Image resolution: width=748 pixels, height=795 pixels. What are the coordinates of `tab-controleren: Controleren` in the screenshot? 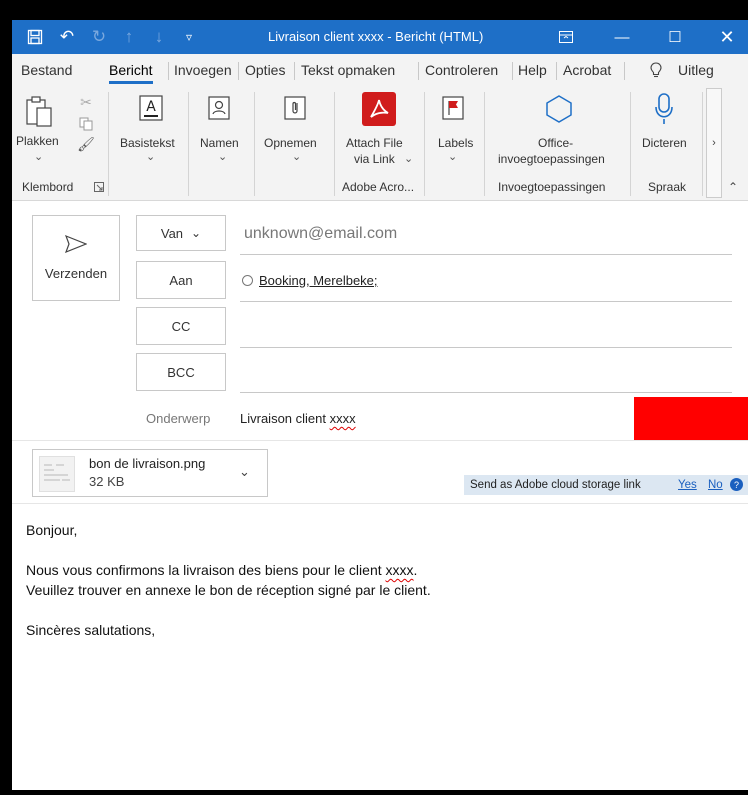 It's located at (461, 70).